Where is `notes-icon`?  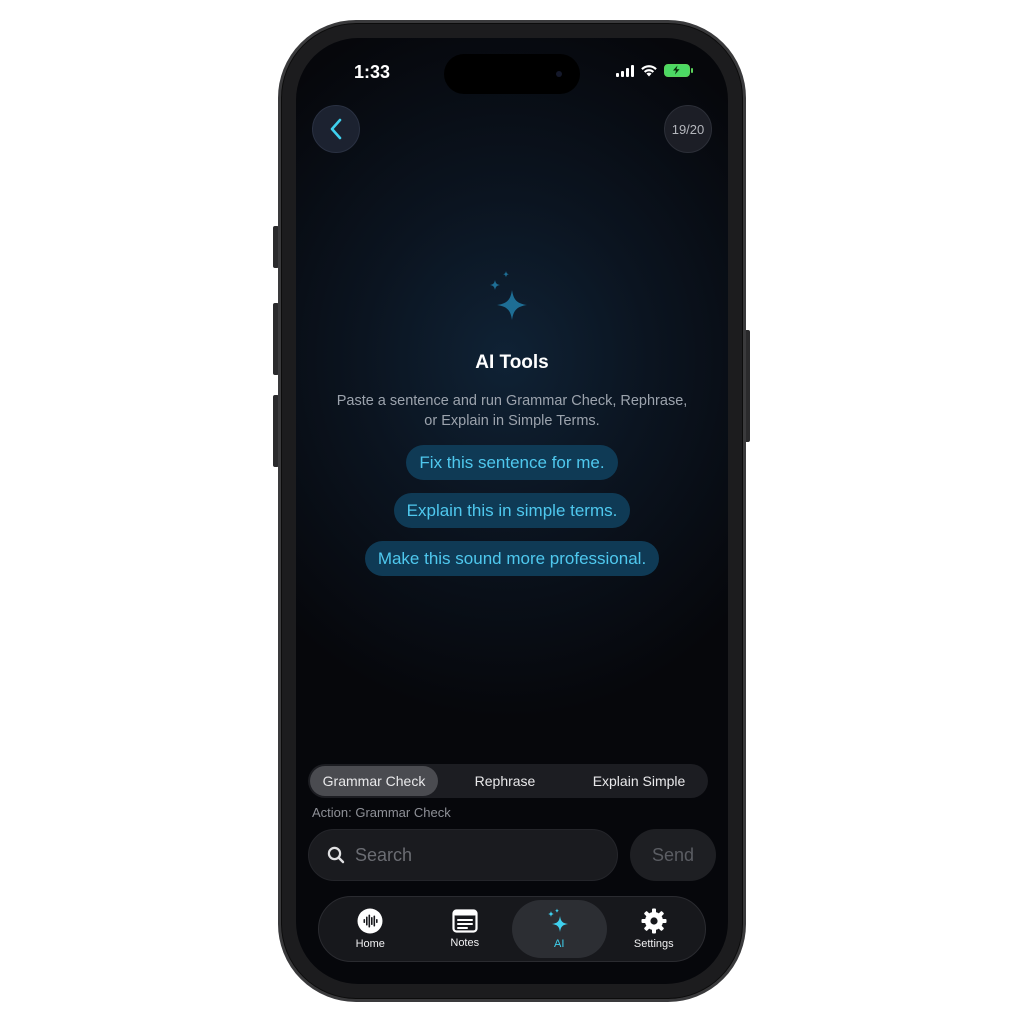 notes-icon is located at coordinates (465, 921).